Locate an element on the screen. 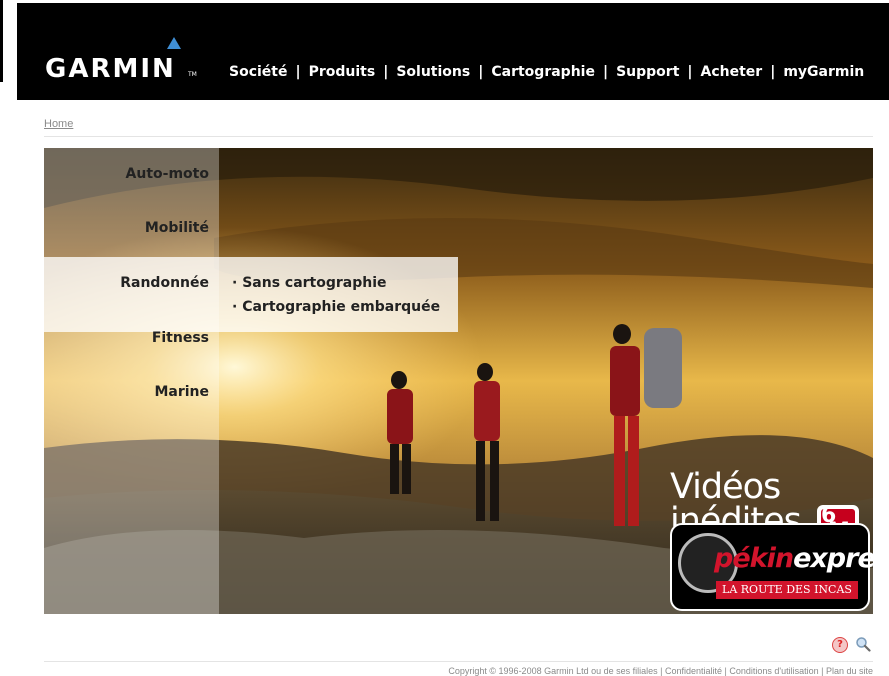 Image resolution: width=889 pixels, height=676 pixels. pekin-word-part2: express is located at coordinates (833, 558).